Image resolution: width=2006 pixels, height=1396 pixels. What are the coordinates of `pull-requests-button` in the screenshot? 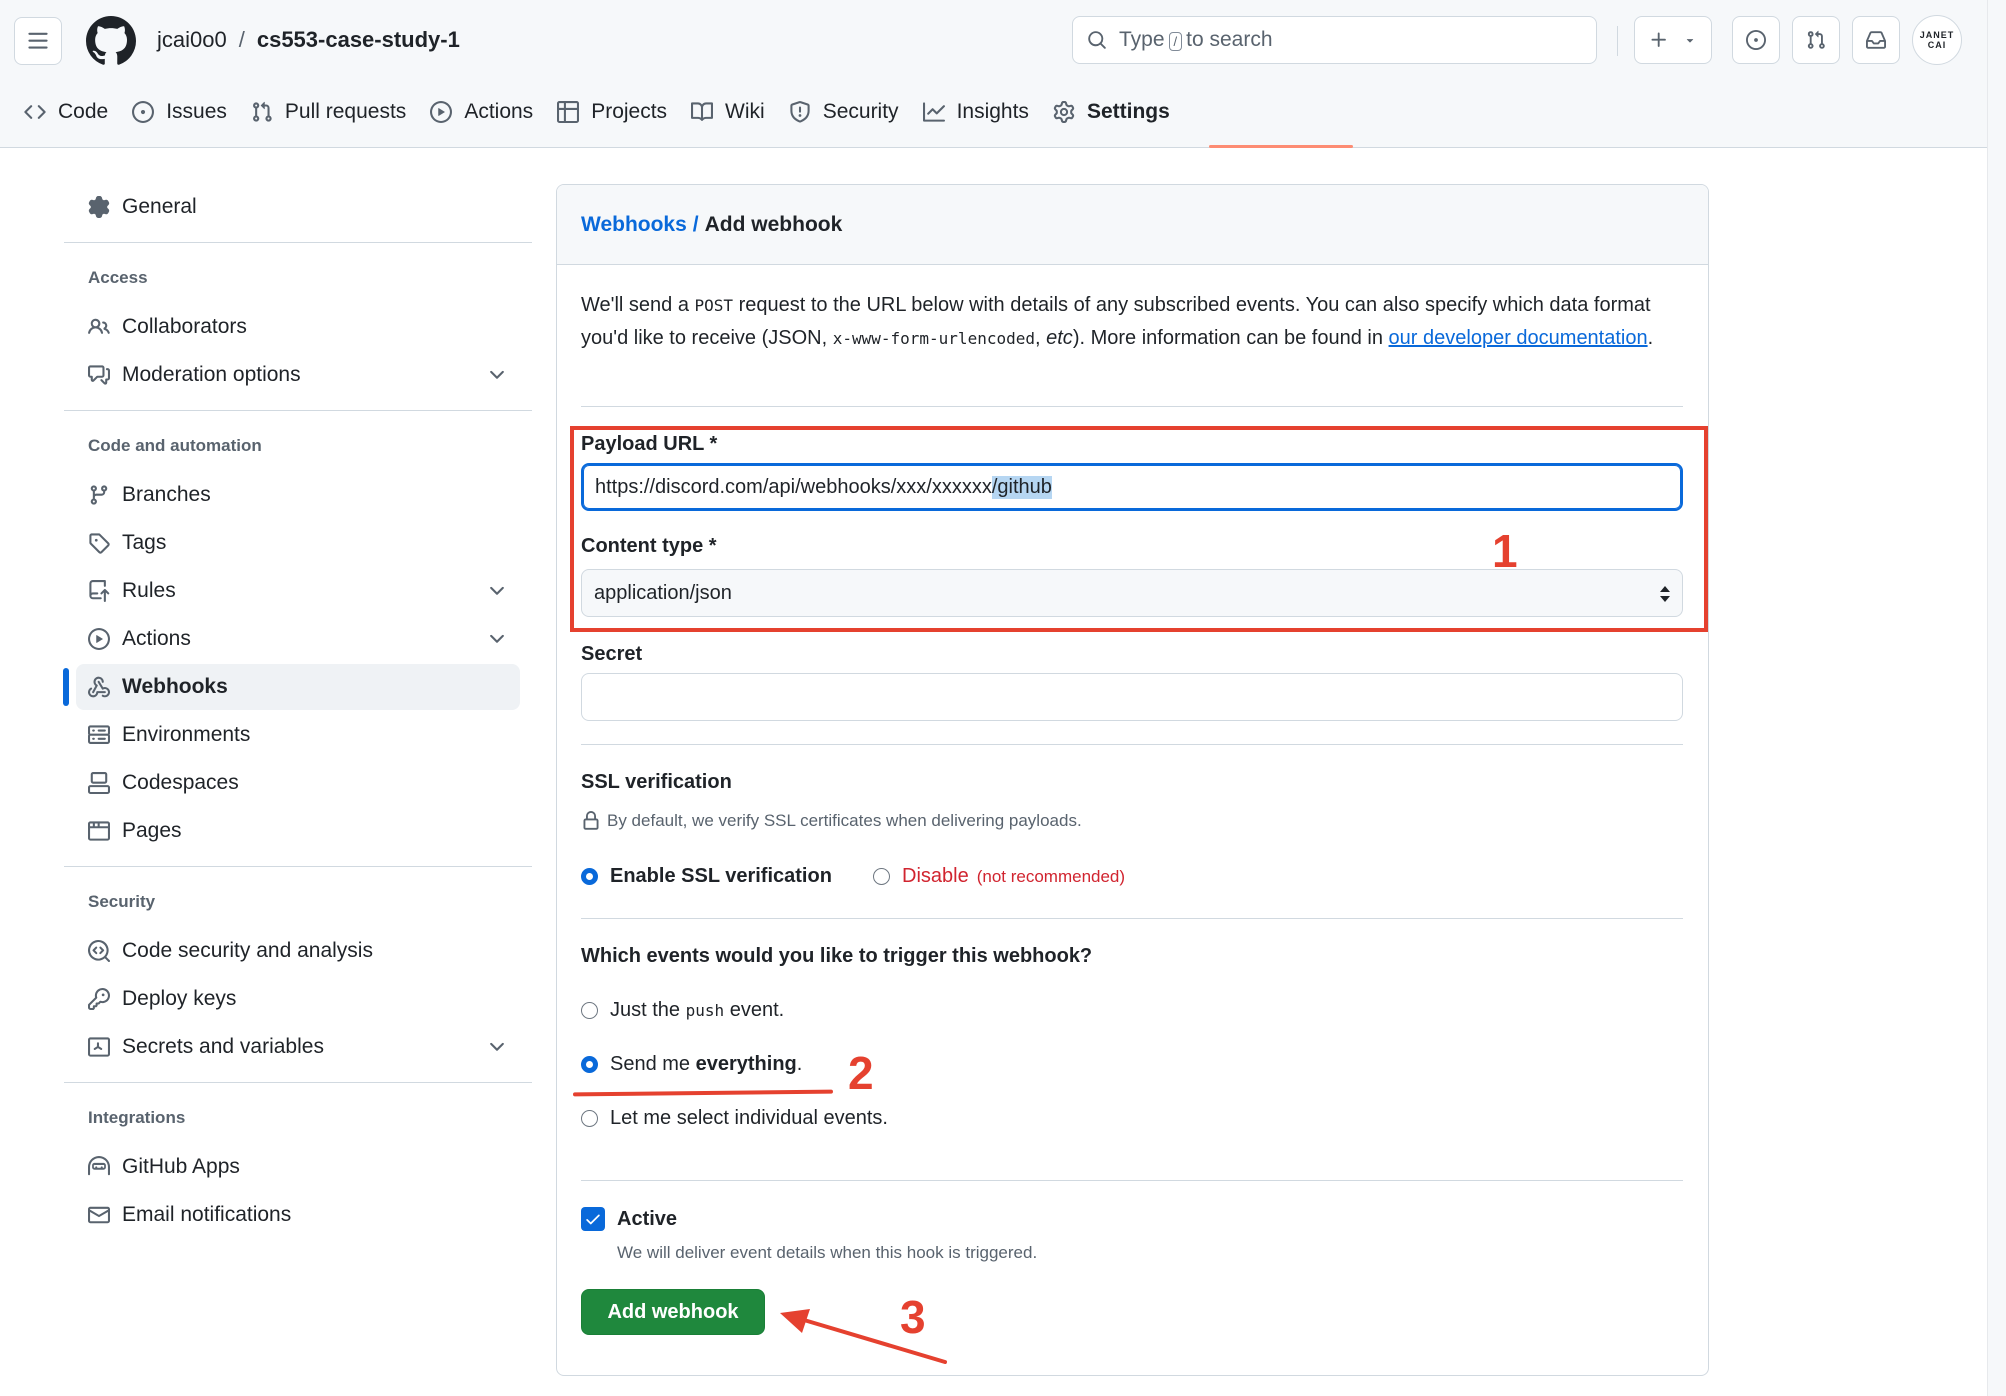 It's located at (1816, 40).